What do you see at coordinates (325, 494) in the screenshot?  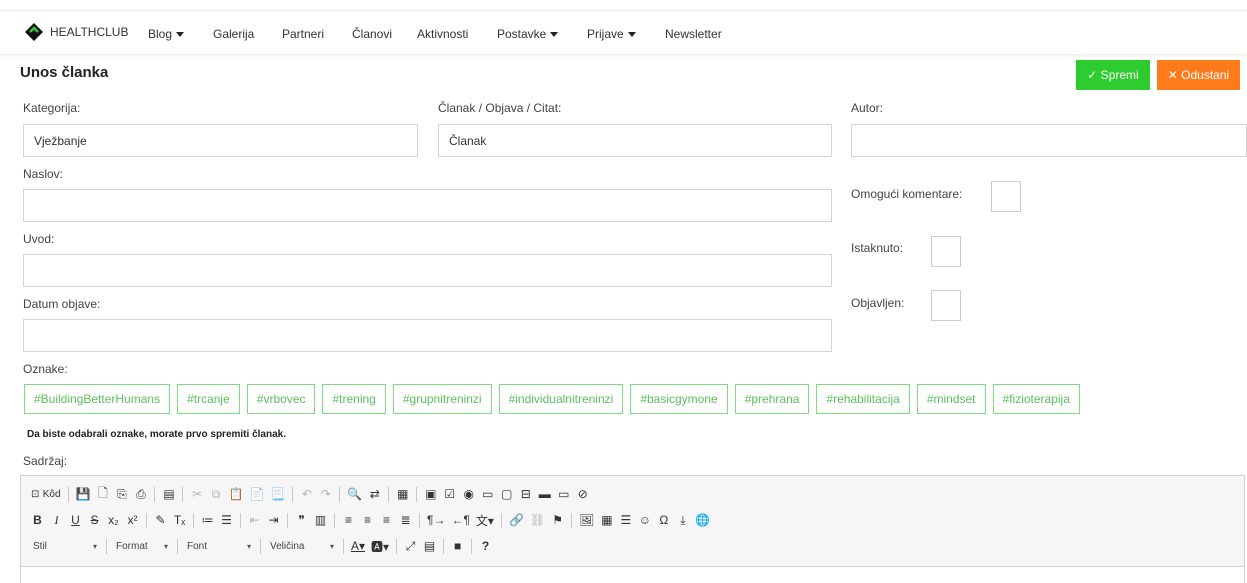 I see `redo-icon: ↷` at bounding box center [325, 494].